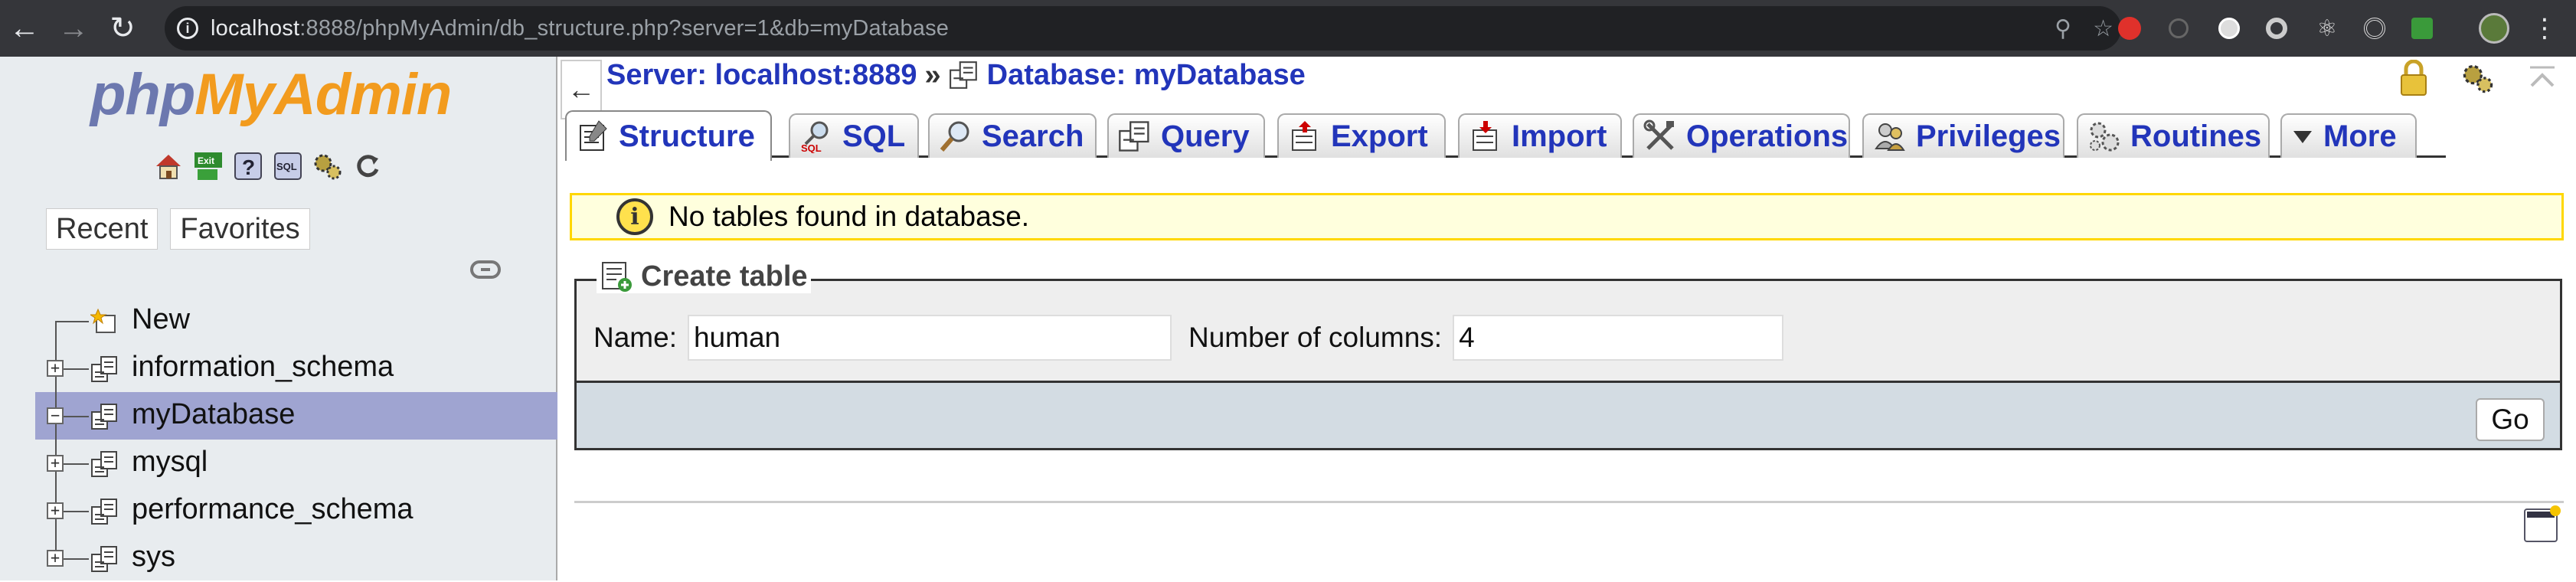 The height and width of the screenshot is (582, 2576). Describe the element at coordinates (634, 216) in the screenshot. I see `info-icon: i` at that location.